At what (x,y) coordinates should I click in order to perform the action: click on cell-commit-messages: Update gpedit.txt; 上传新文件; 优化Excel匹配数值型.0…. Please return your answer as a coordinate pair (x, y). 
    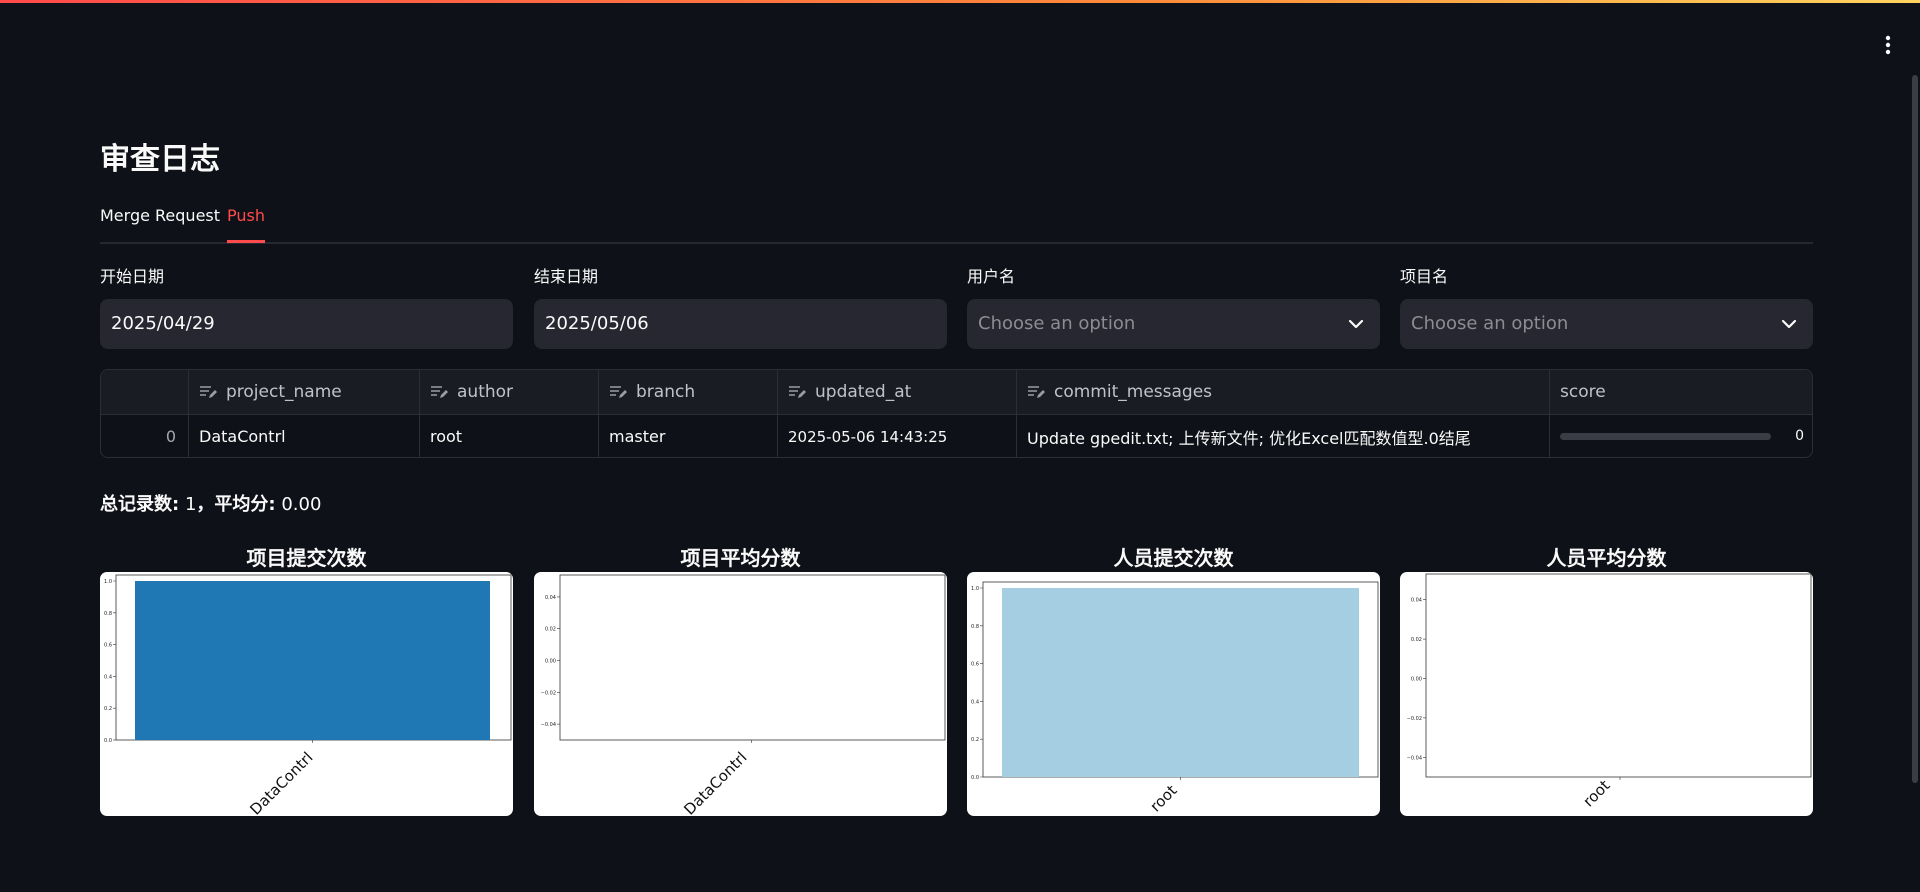
    Looking at the image, I should click on (1283, 436).